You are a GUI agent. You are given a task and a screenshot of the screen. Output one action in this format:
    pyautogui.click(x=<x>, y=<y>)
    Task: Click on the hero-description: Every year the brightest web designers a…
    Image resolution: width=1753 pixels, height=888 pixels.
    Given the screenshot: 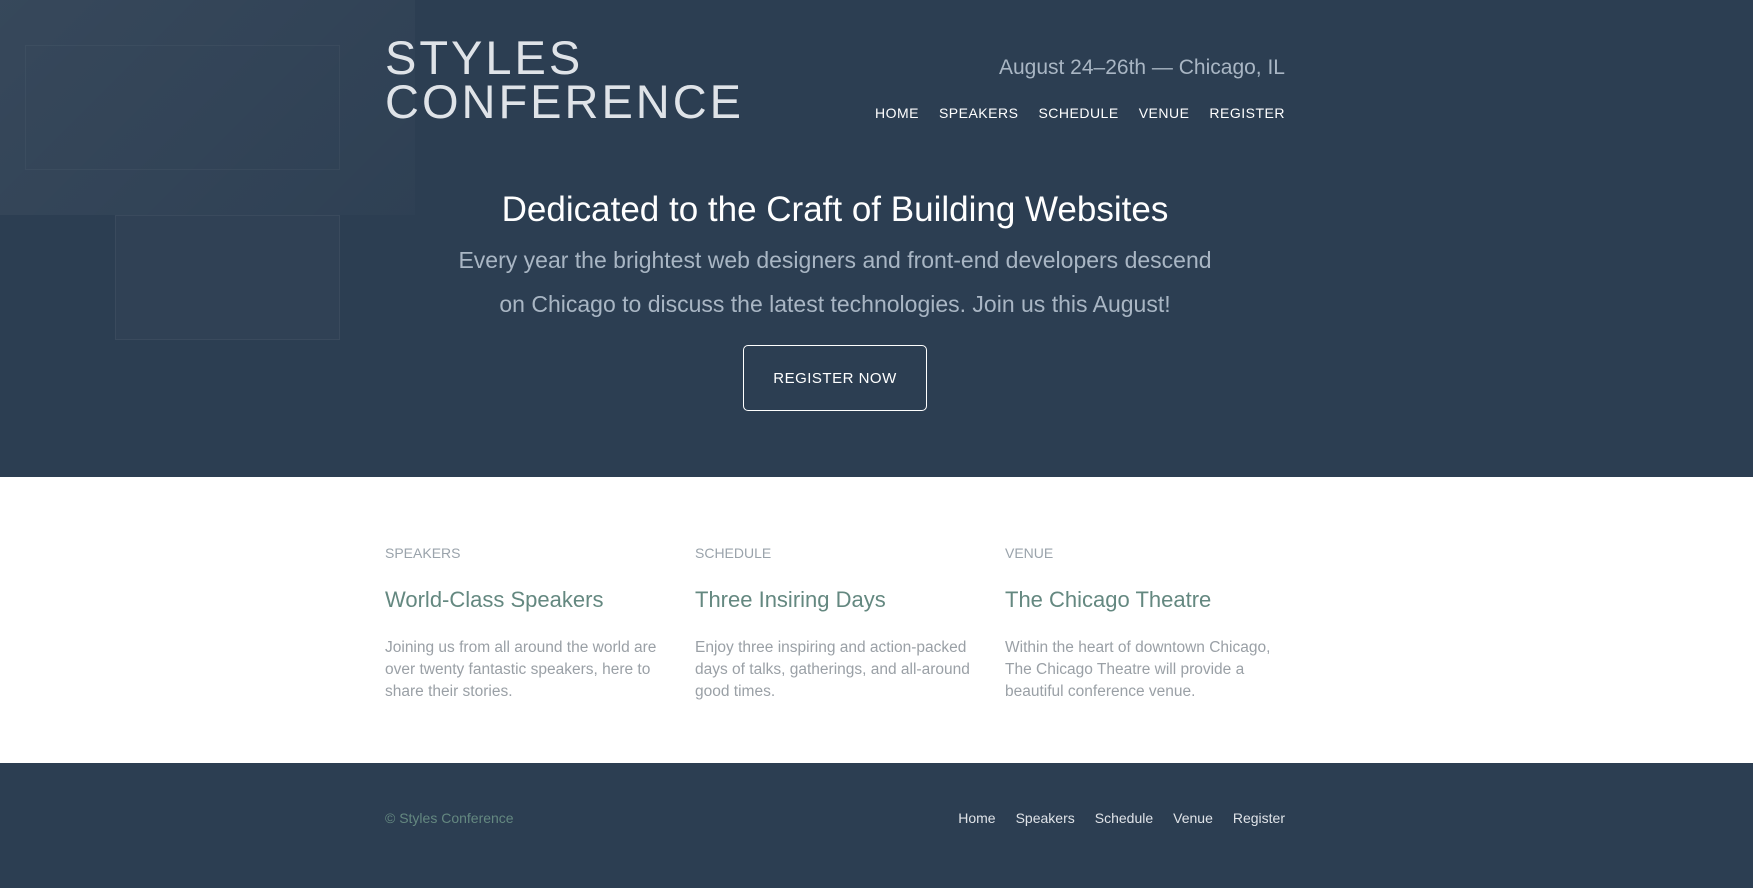 What is the action you would take?
    pyautogui.click(x=835, y=282)
    